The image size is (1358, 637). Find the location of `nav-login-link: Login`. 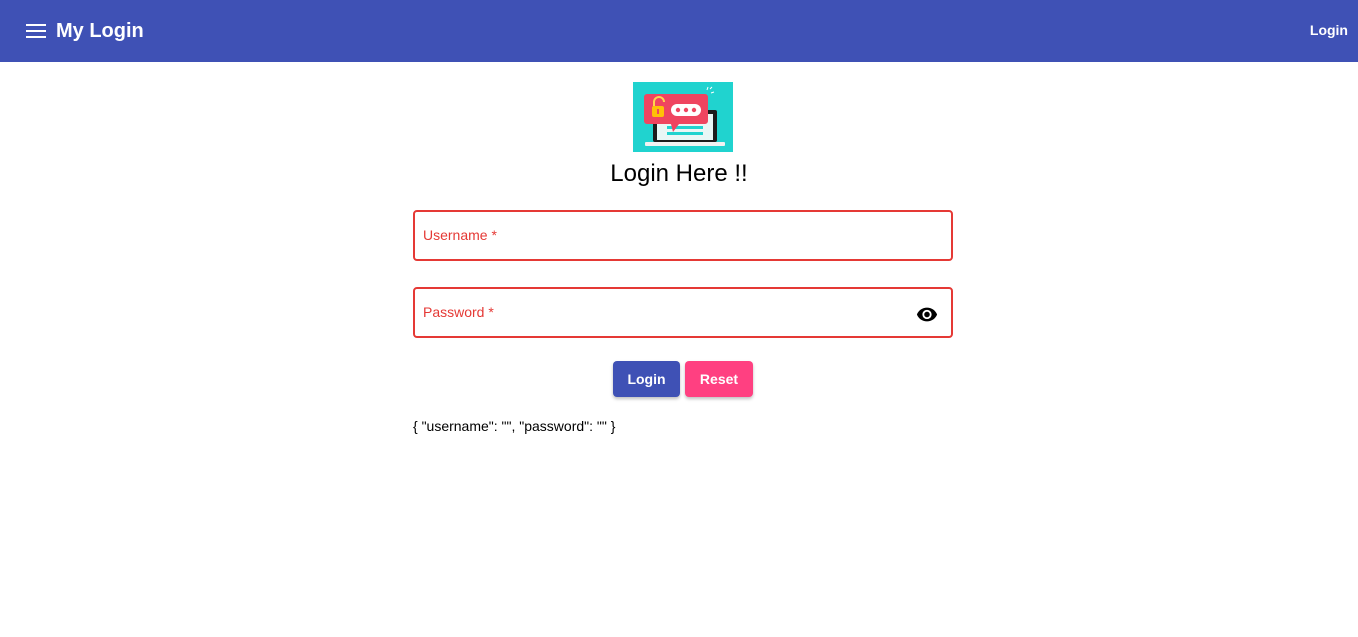

nav-login-link: Login is located at coordinates (1329, 30).